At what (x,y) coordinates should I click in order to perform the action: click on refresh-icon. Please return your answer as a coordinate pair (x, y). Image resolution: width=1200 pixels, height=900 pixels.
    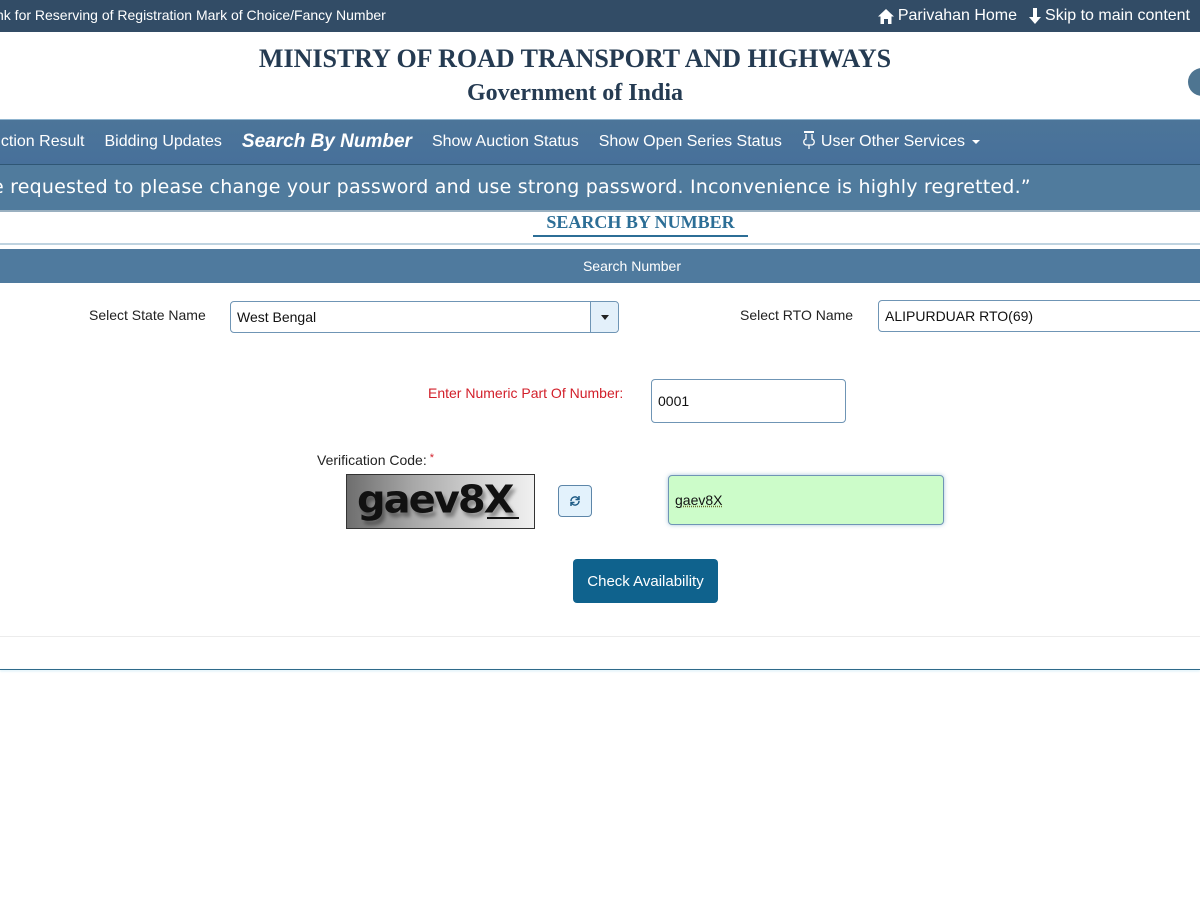
    Looking at the image, I should click on (575, 501).